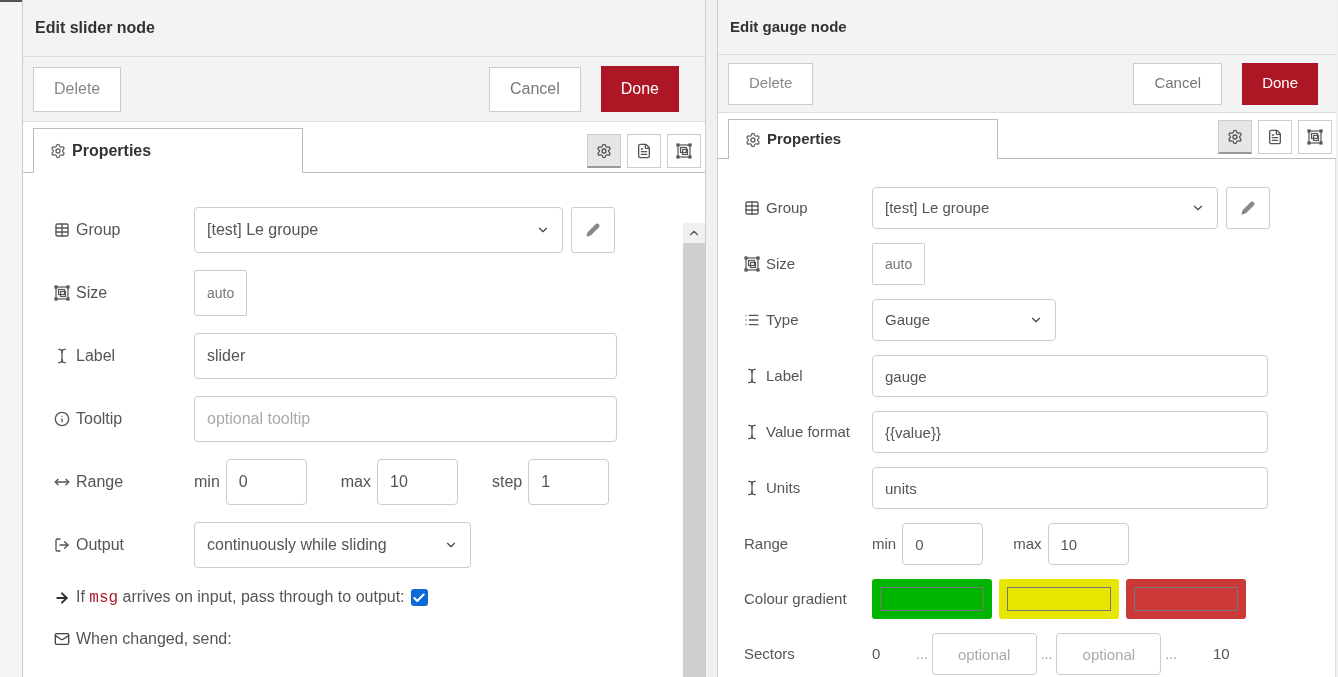  I want to click on section-heading: When changed, send:, so click(154, 639).